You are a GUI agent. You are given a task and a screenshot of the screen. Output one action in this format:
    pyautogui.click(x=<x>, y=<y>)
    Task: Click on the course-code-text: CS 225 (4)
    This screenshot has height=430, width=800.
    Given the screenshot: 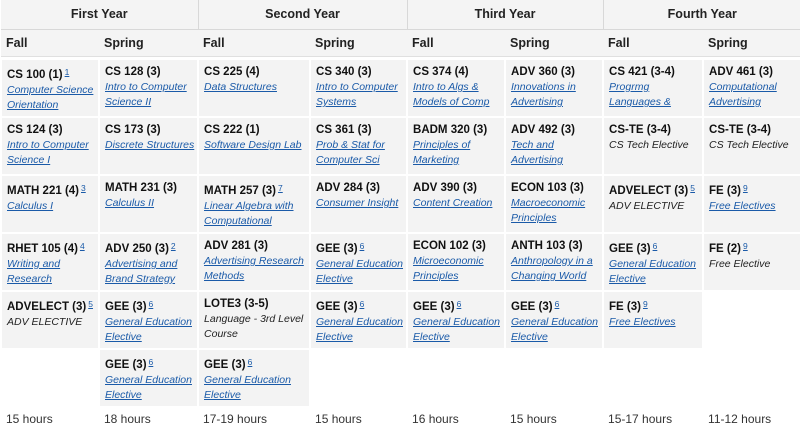 What is the action you would take?
    pyautogui.click(x=232, y=72)
    